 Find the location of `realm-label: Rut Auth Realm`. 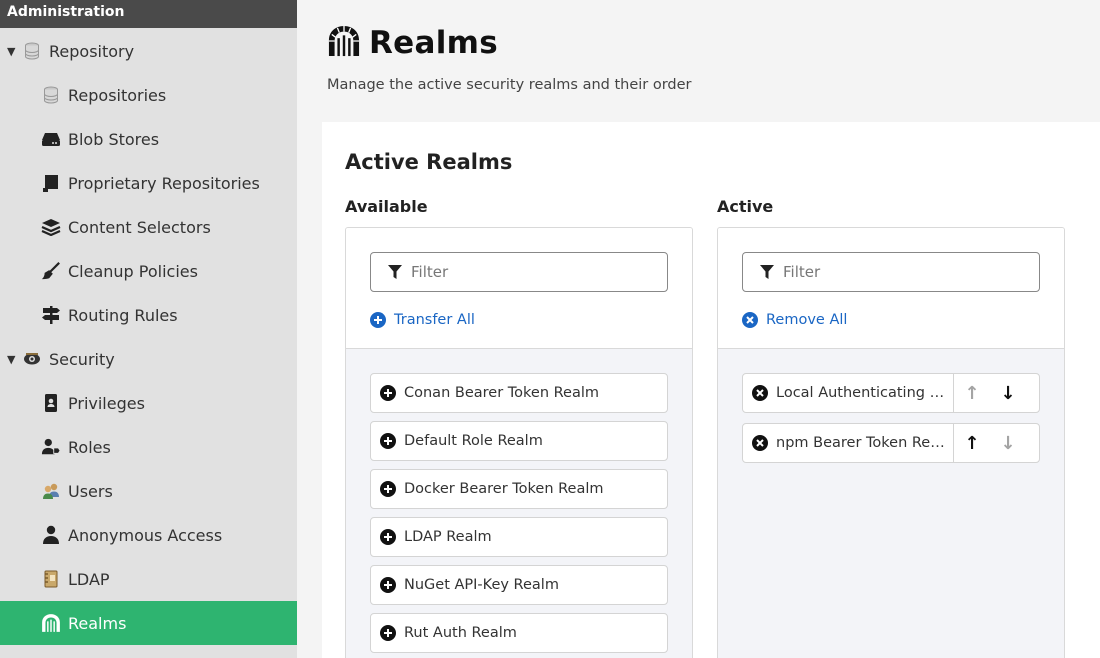

realm-label: Rut Auth Realm is located at coordinates (460, 633).